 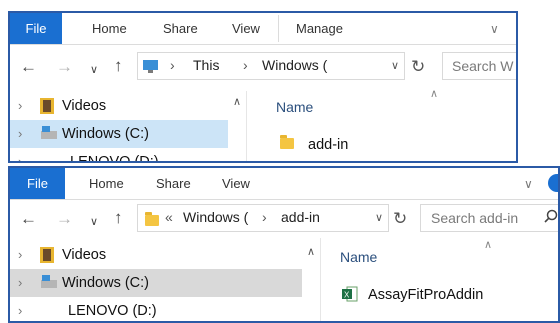 What do you see at coordinates (300, 217) in the screenshot?
I see `breadcrumb-add-in: add-in` at bounding box center [300, 217].